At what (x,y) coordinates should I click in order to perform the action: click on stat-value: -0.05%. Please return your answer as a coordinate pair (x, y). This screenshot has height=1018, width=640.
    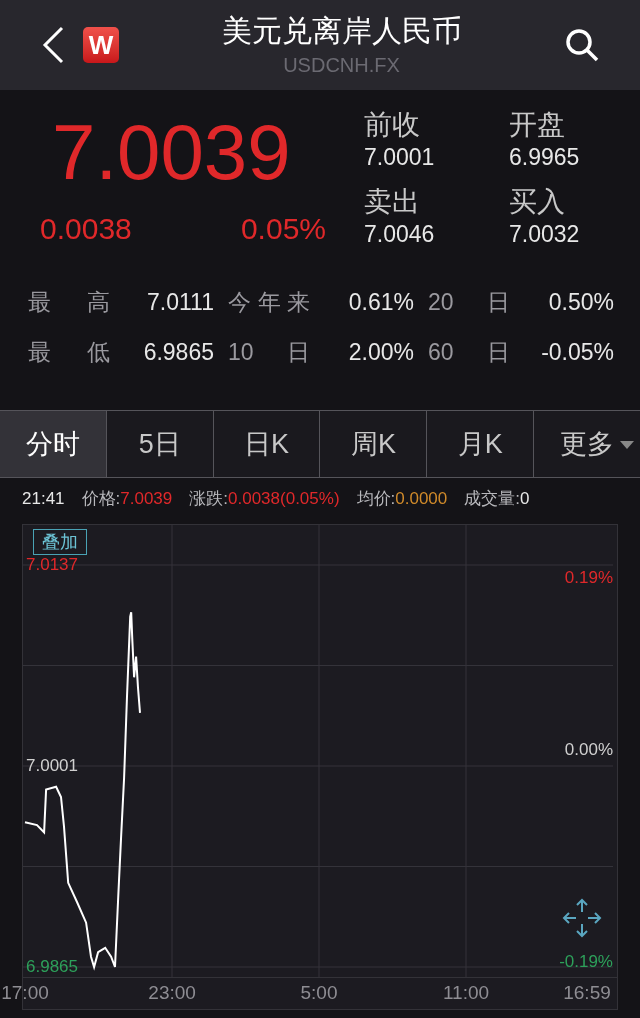
    Looking at the image, I should click on (577, 352).